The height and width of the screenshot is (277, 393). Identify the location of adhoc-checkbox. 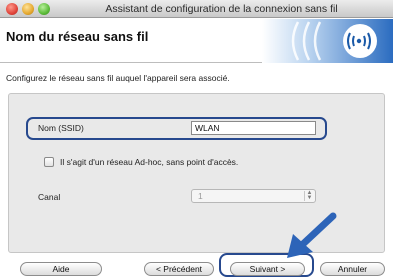
(49, 162).